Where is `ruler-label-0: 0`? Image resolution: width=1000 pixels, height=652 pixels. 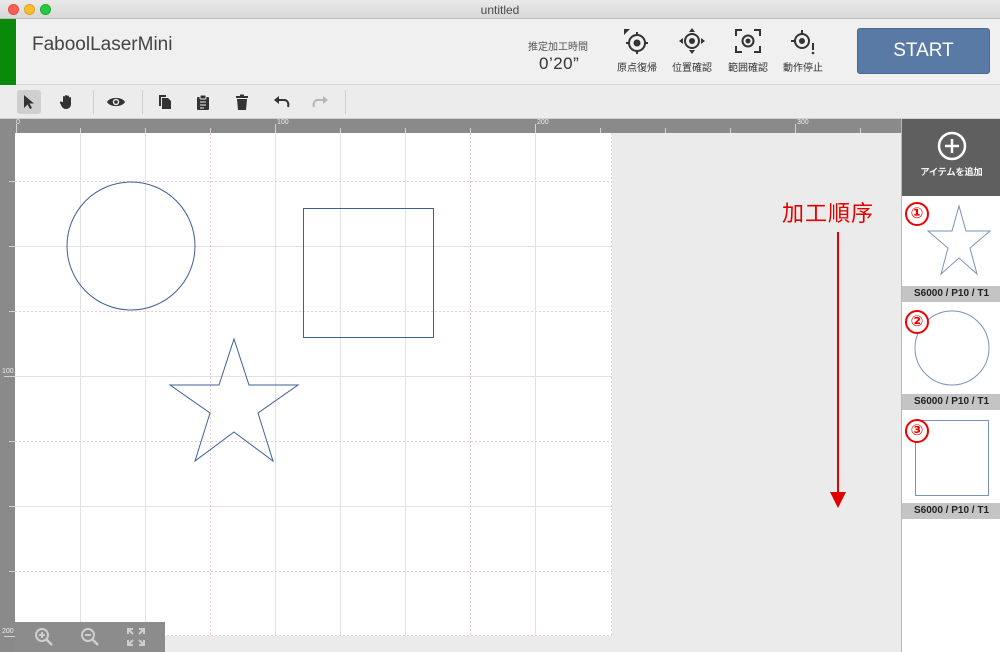 ruler-label-0: 0 is located at coordinates (18, 122).